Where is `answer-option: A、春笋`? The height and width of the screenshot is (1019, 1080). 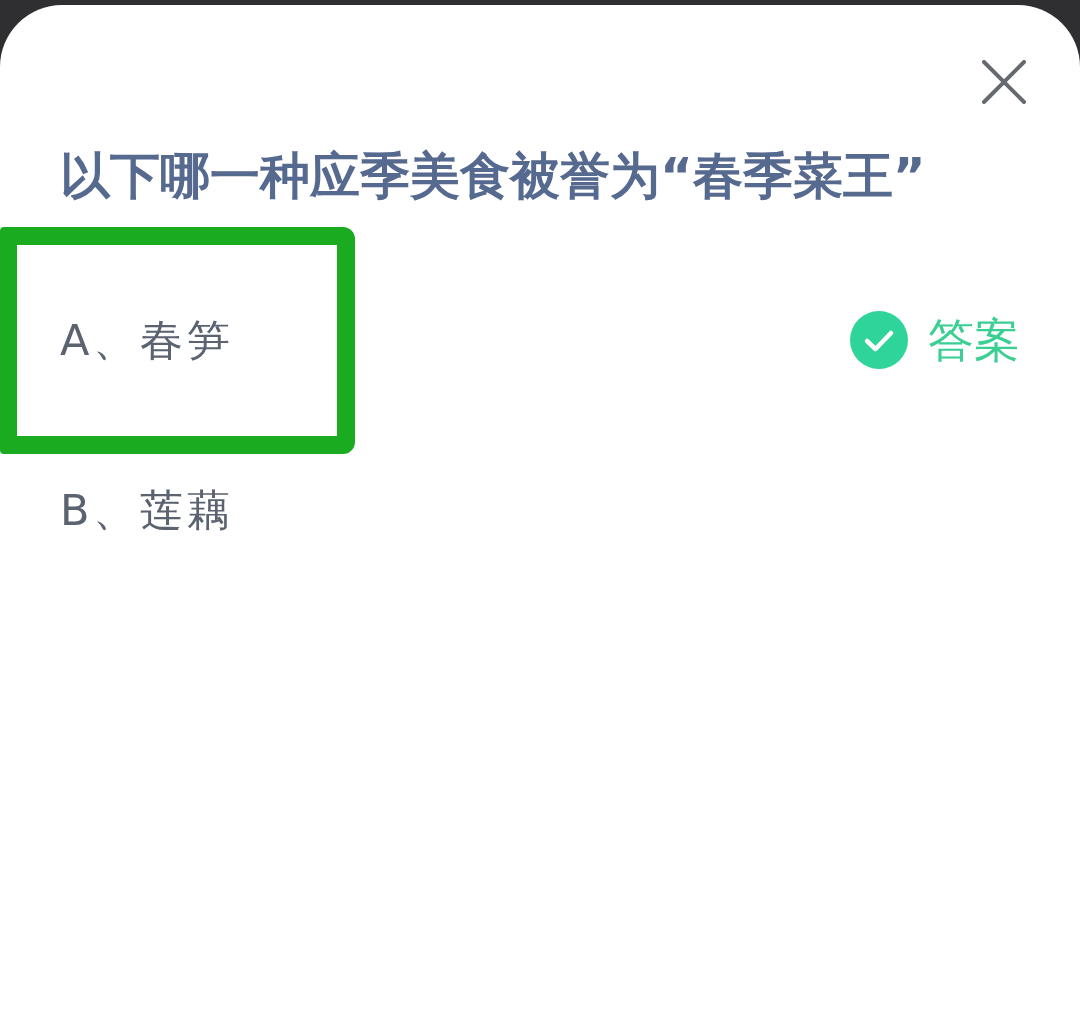
answer-option: A、春笋 is located at coordinates (147, 340).